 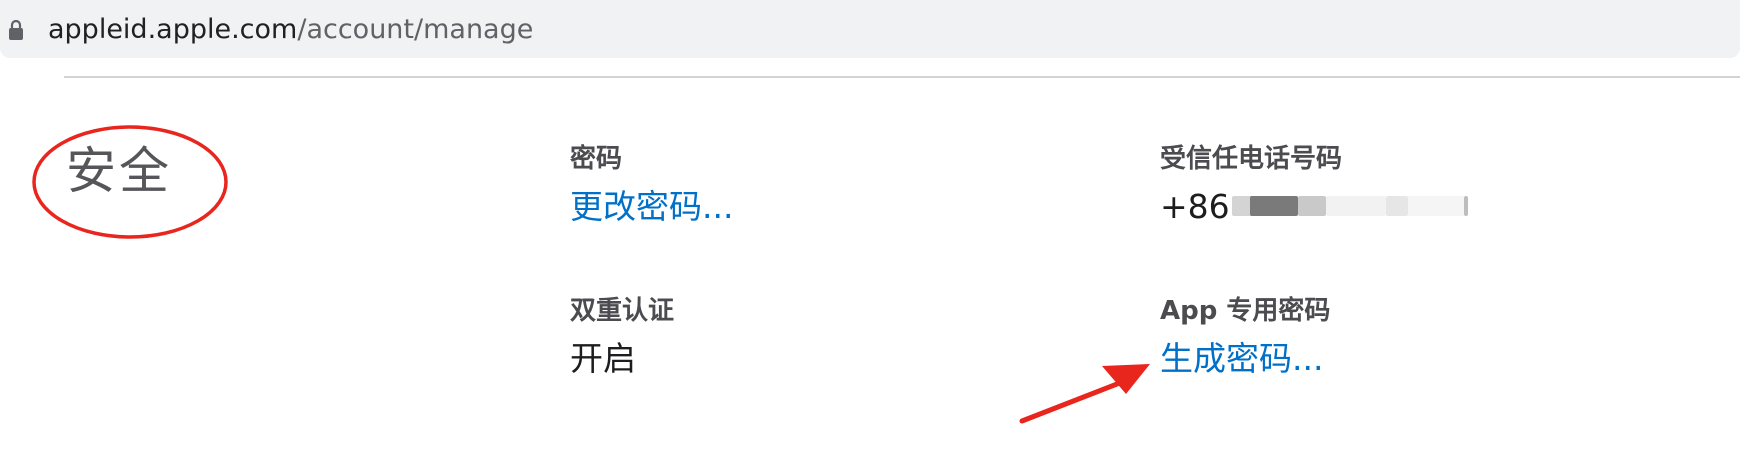 What do you see at coordinates (870, 29) in the screenshot?
I see `address-bar: appleid.apple.com/account/manage` at bounding box center [870, 29].